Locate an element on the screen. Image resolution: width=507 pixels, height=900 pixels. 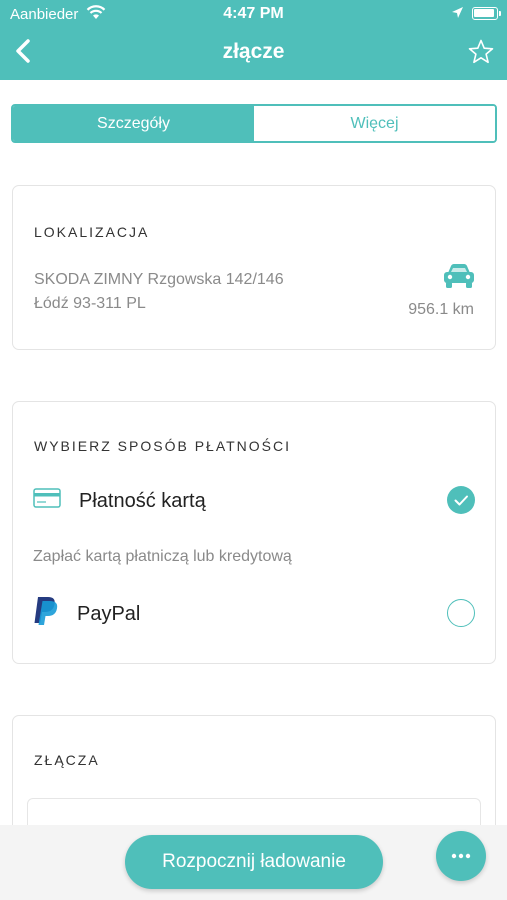
favorite-star-icon is located at coordinates (481, 52).